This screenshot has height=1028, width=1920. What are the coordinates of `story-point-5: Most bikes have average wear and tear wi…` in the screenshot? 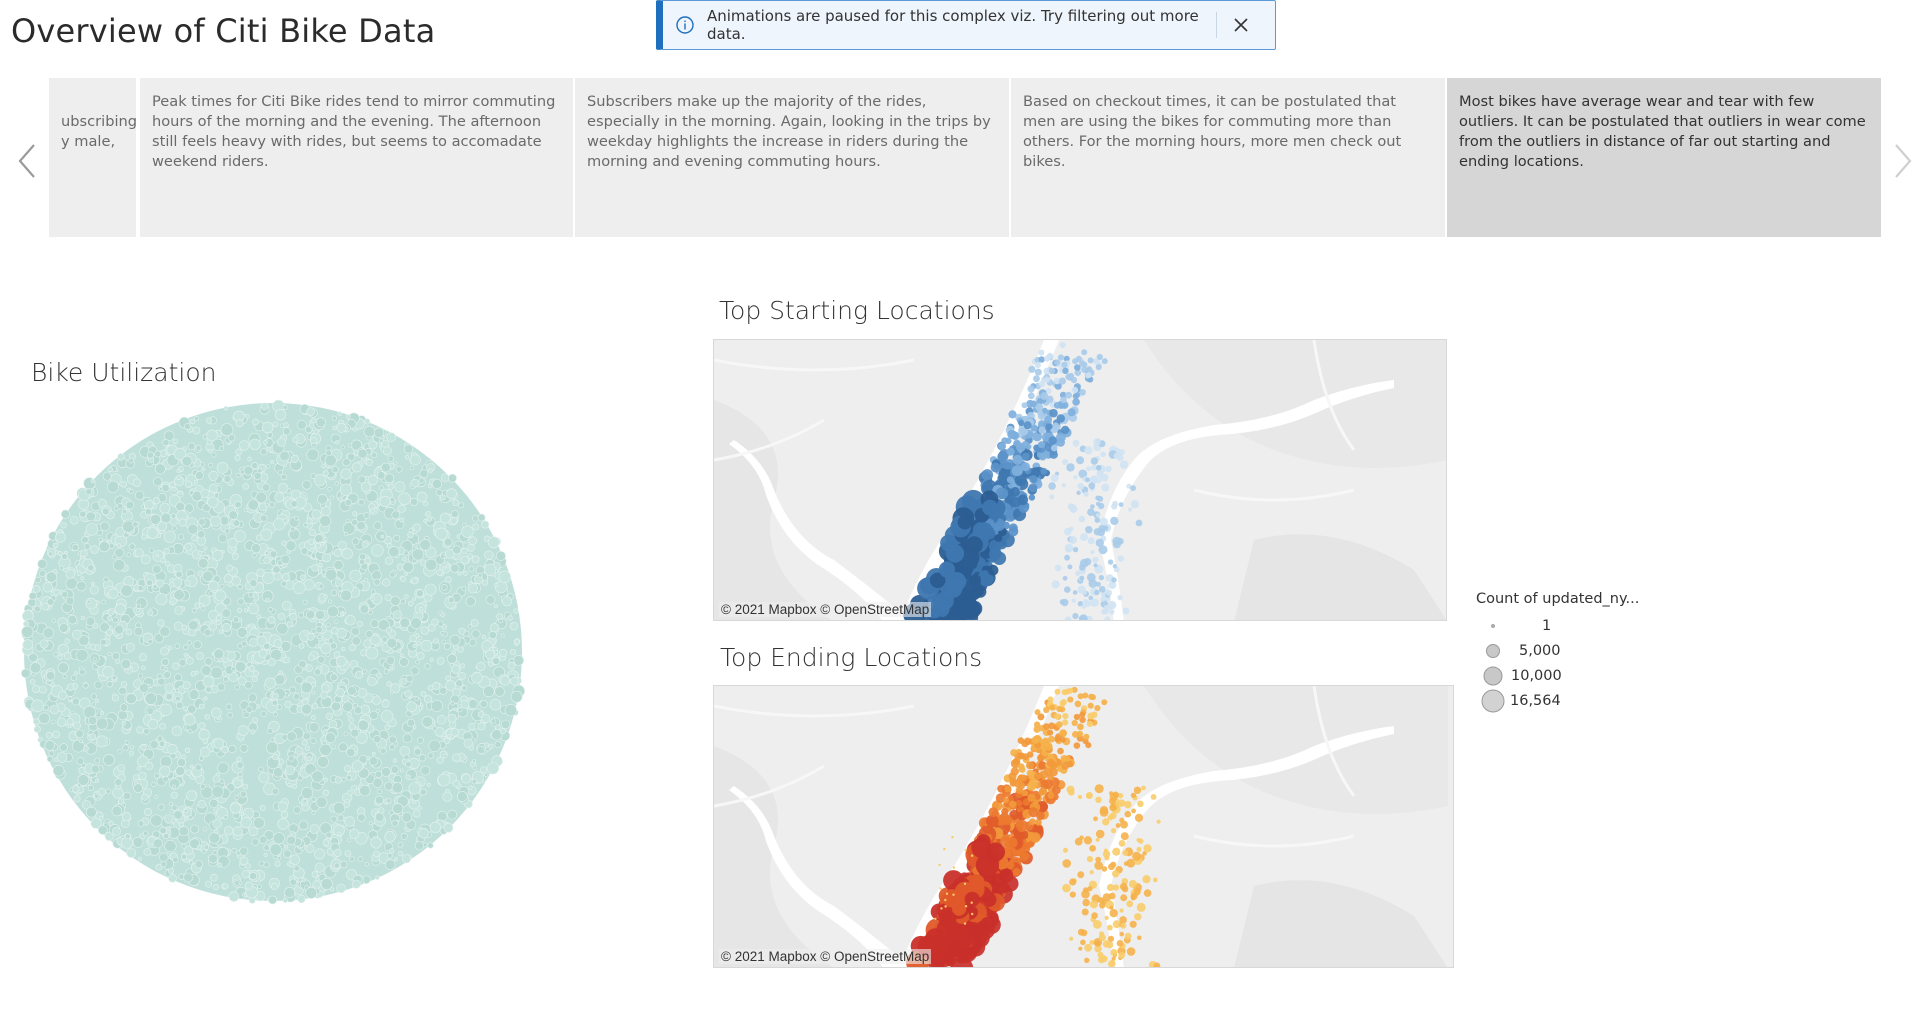 It's located at (1664, 157).